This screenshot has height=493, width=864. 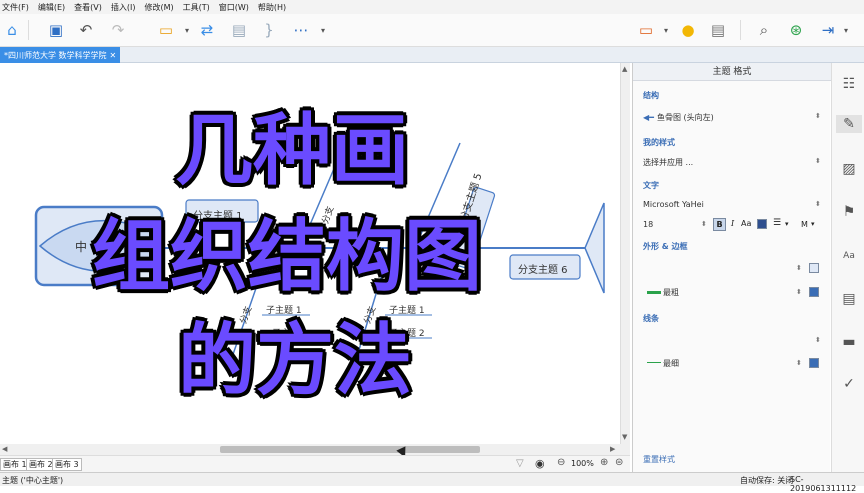 I want to click on structure-select: ◀━ 鱼骨图 (头向左), so click(x=678, y=117).